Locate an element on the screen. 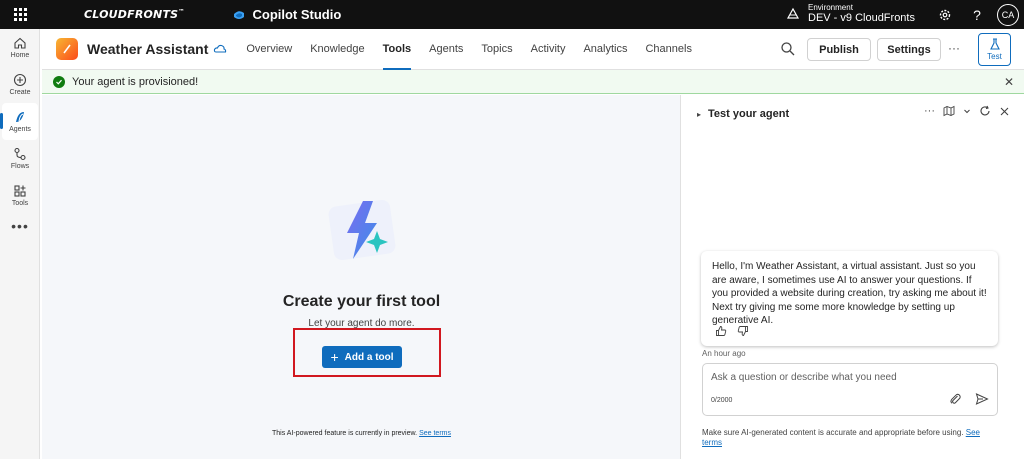 The height and width of the screenshot is (459, 1024). publish-button: Publish is located at coordinates (839, 49).